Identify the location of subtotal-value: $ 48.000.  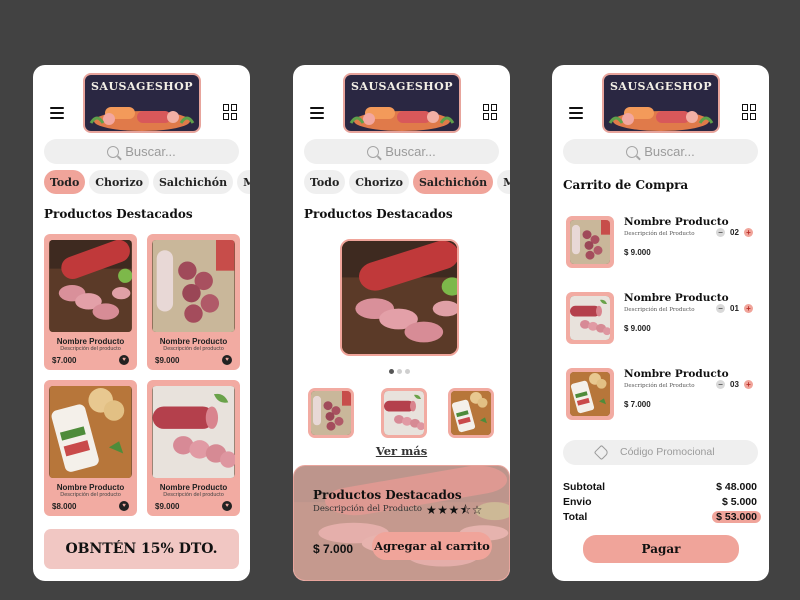
(736, 487).